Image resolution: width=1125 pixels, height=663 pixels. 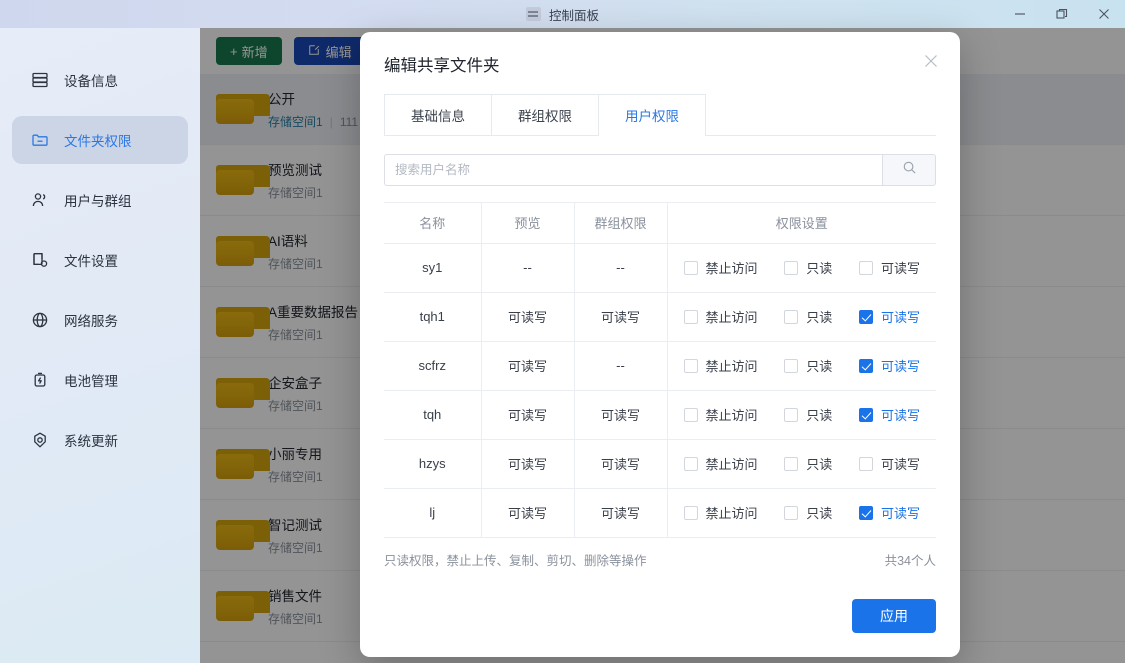 What do you see at coordinates (573, 15) in the screenshot?
I see `window-title: 控制面板` at bounding box center [573, 15].